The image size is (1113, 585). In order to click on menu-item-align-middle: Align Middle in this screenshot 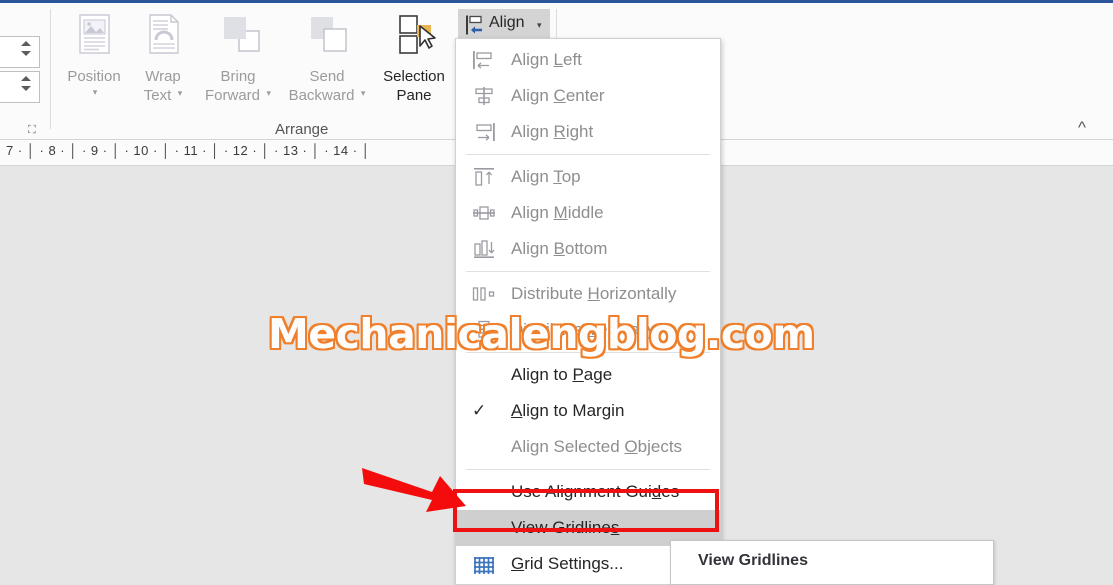, I will do `click(588, 213)`.